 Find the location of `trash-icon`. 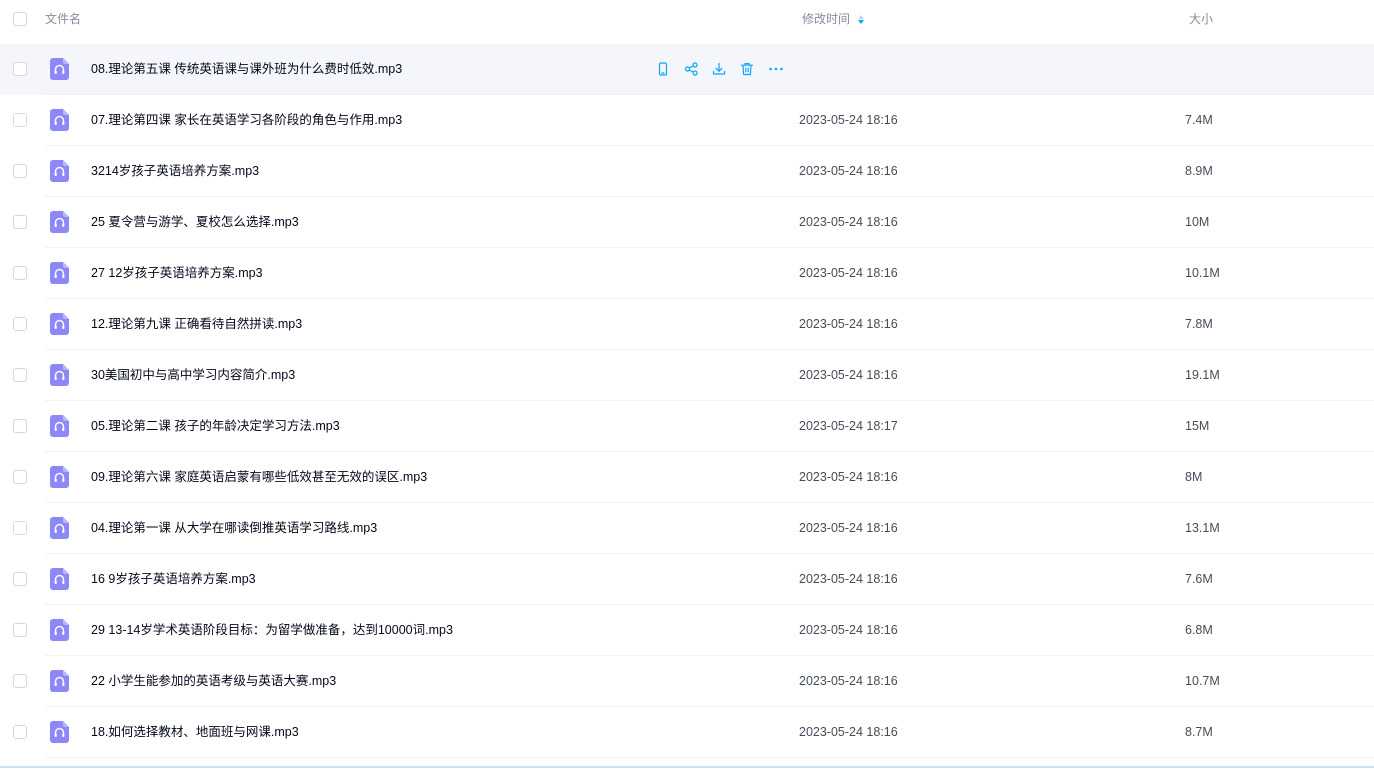

trash-icon is located at coordinates (747, 69).